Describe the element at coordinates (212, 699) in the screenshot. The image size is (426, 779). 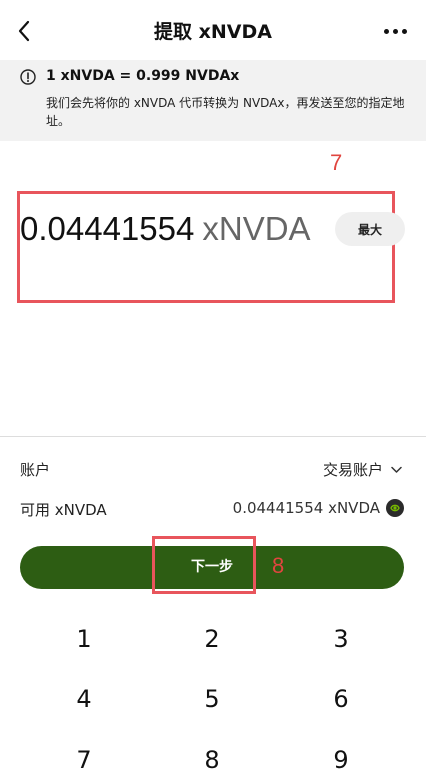
I see `keypad-key-5: 5` at that location.